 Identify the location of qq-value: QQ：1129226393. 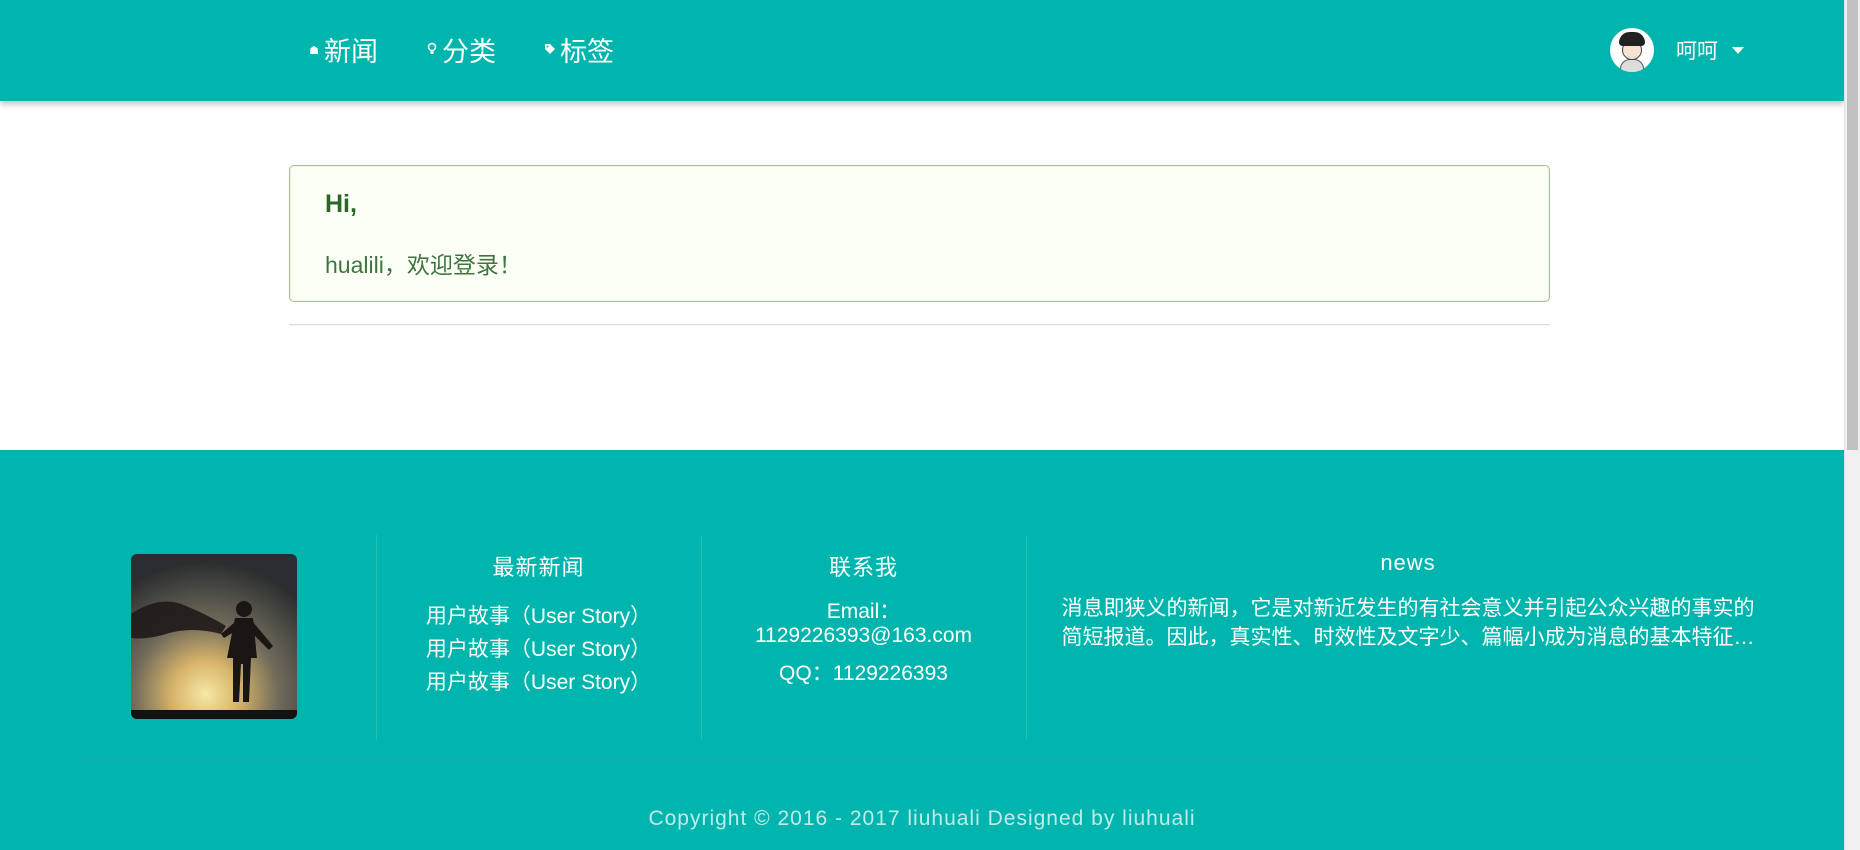
(863, 673).